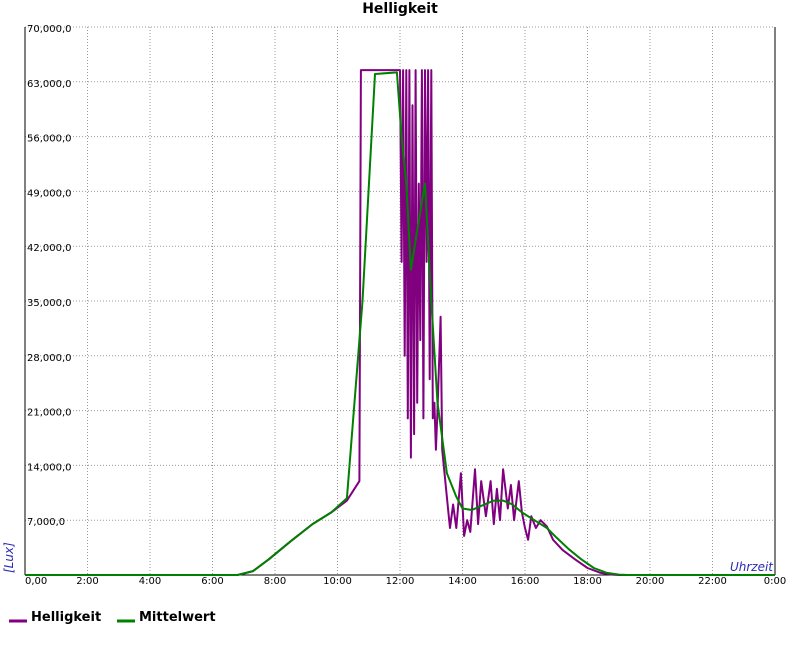 This screenshot has height=650, width=800. I want to click on y-tick-label: 70,000,0, so click(49, 29).